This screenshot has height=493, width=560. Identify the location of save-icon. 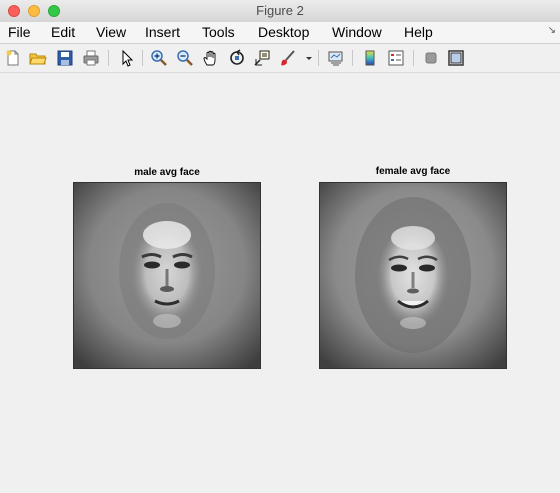
(65, 58).